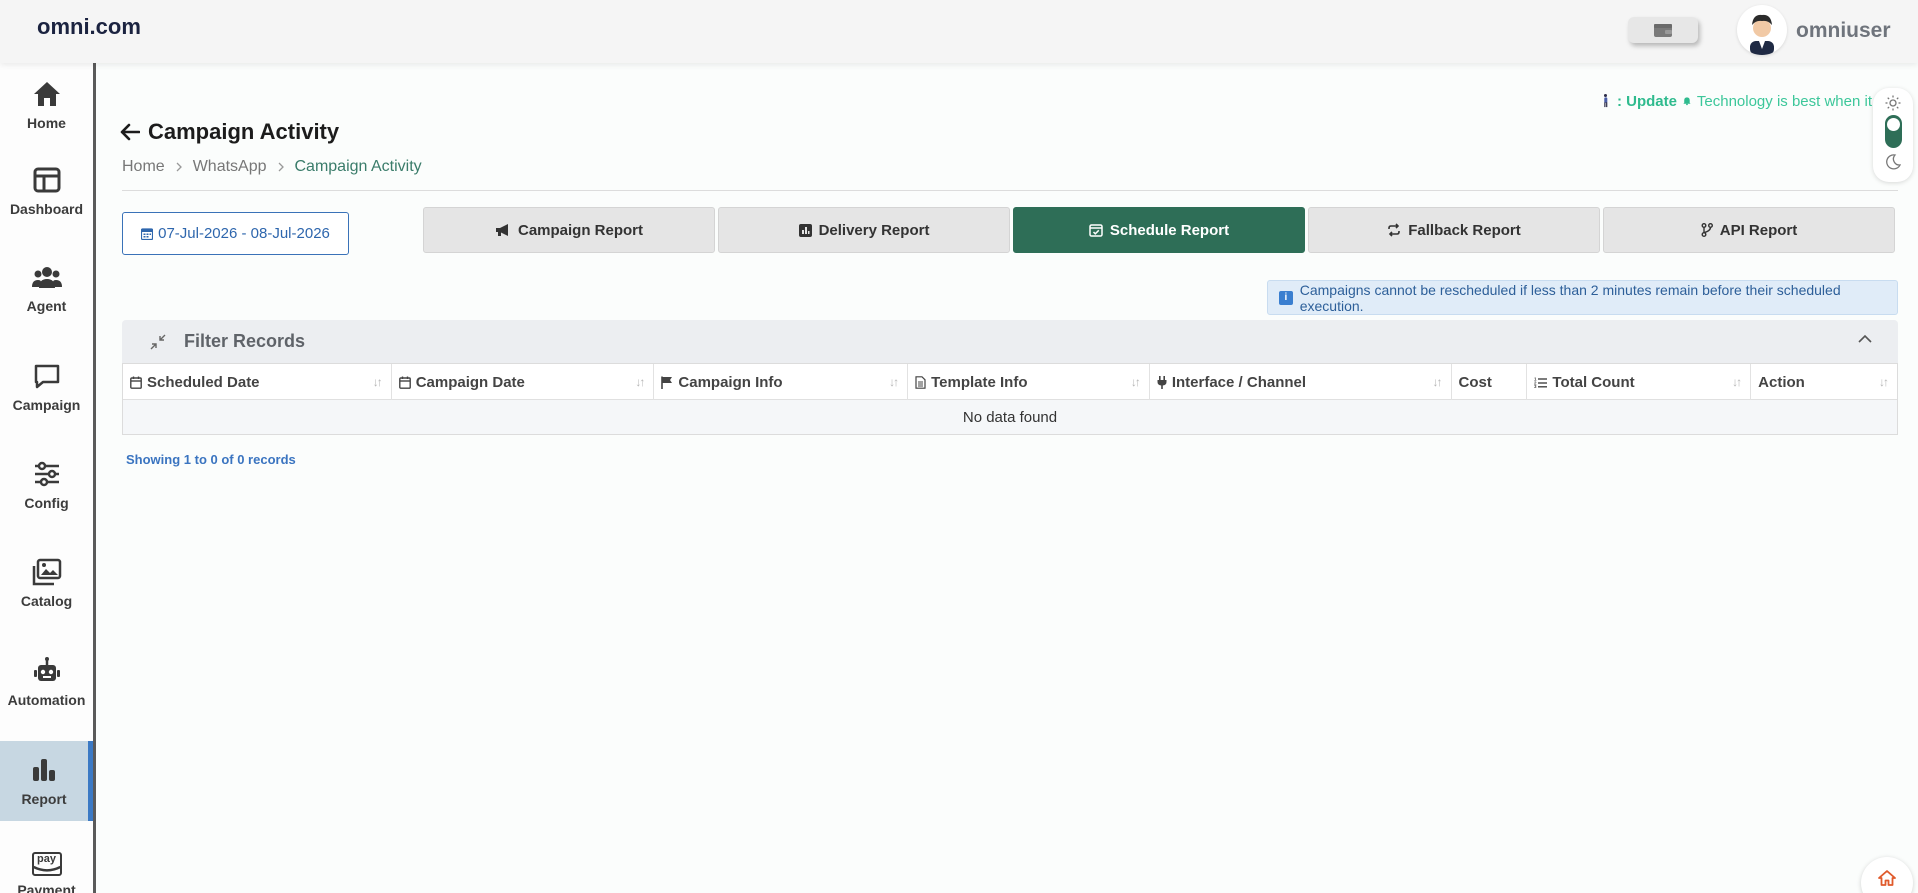 This screenshot has height=893, width=1918. What do you see at coordinates (1784, 101) in the screenshot?
I see `ticker-text: Technology is best when it` at bounding box center [1784, 101].